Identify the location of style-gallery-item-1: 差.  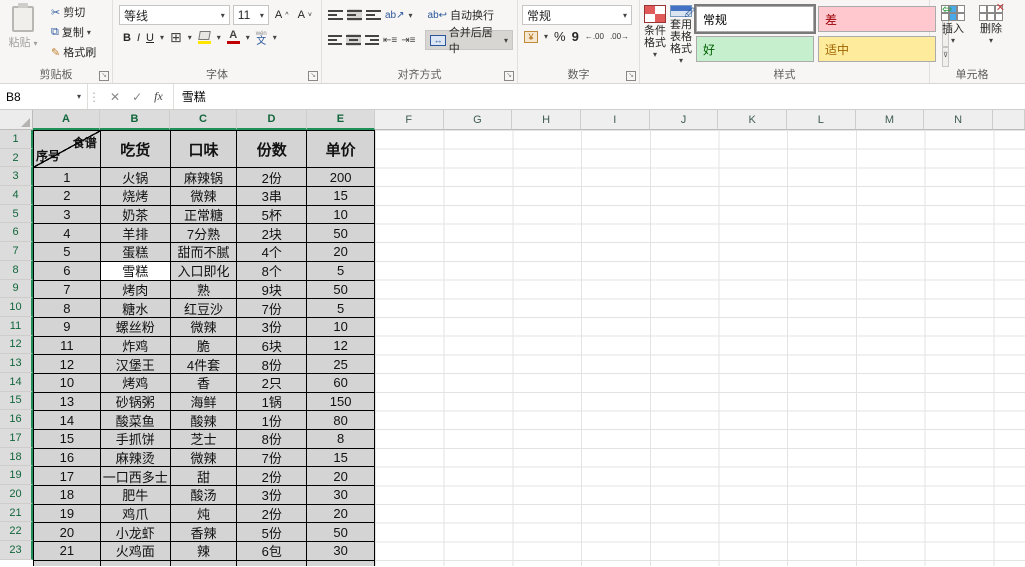
(877, 19).